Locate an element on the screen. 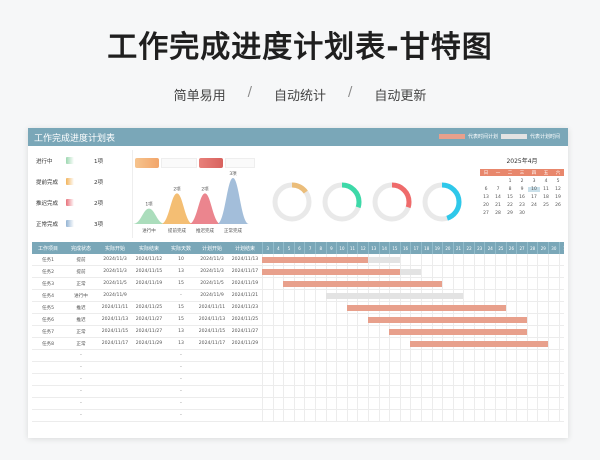  calendar-day is located at coordinates (534, 213).